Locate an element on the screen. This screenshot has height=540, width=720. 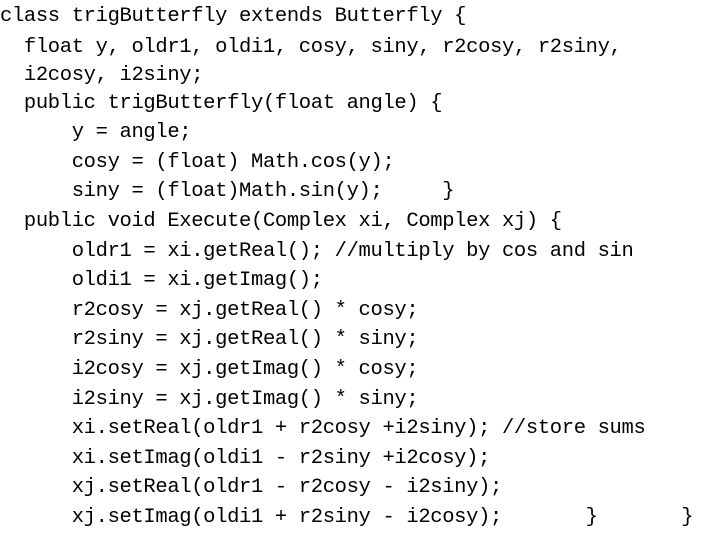
code-line: siny = (float)Math.sin(y); } is located at coordinates (227, 192).